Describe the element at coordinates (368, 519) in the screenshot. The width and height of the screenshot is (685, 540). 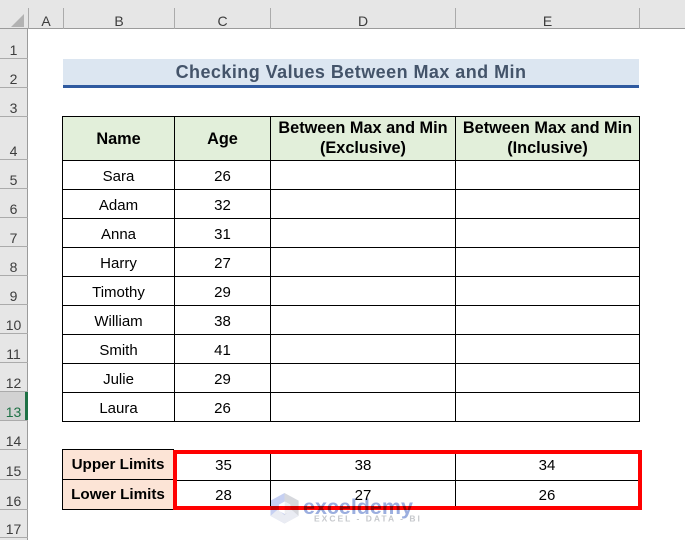
I see `svg-text: EXCEL - DATA - BI` at that location.